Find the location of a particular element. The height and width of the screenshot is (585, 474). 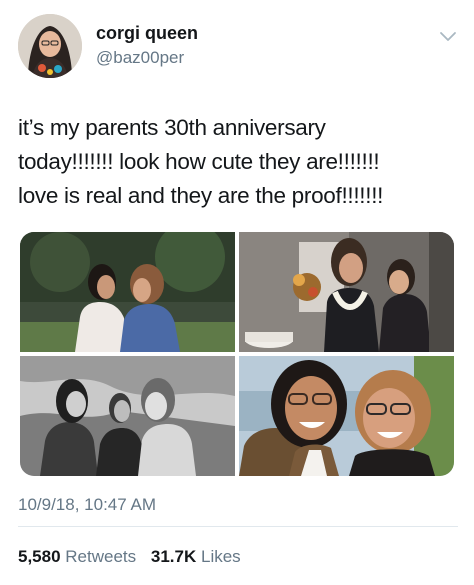

user-names: corgi queen @baz00per is located at coordinates (147, 46).